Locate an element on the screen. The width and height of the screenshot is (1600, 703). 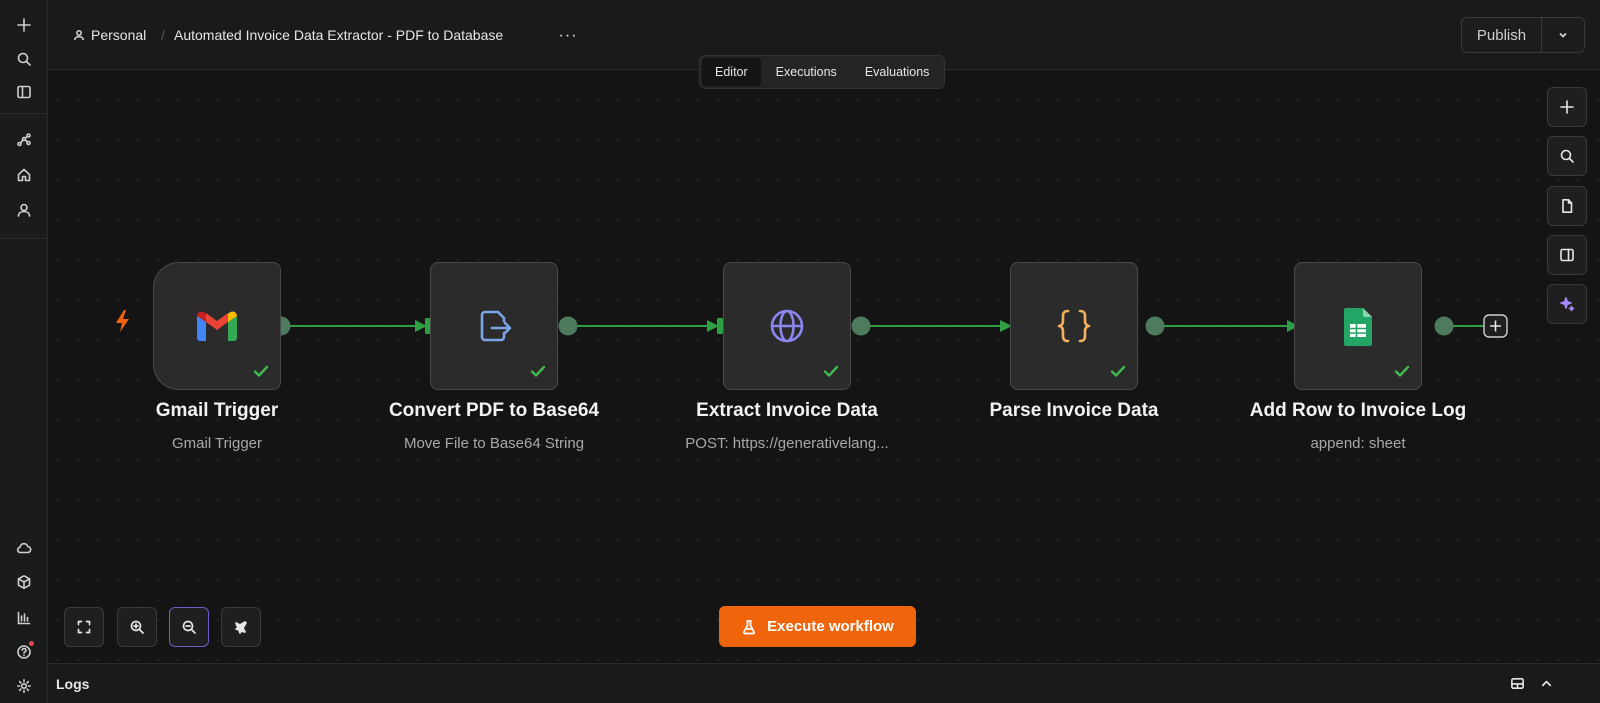
node-add-row is located at coordinates (1358, 326).